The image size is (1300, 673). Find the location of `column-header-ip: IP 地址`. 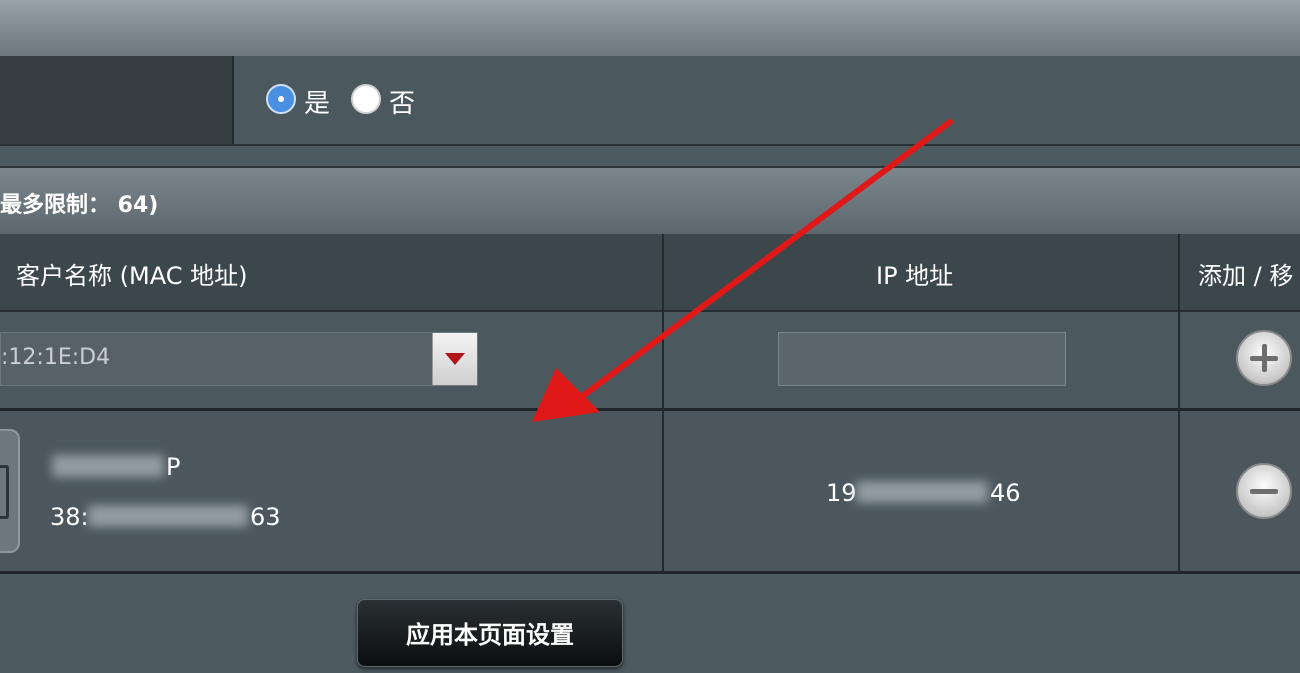

column-header-ip: IP 地址 is located at coordinates (915, 276).